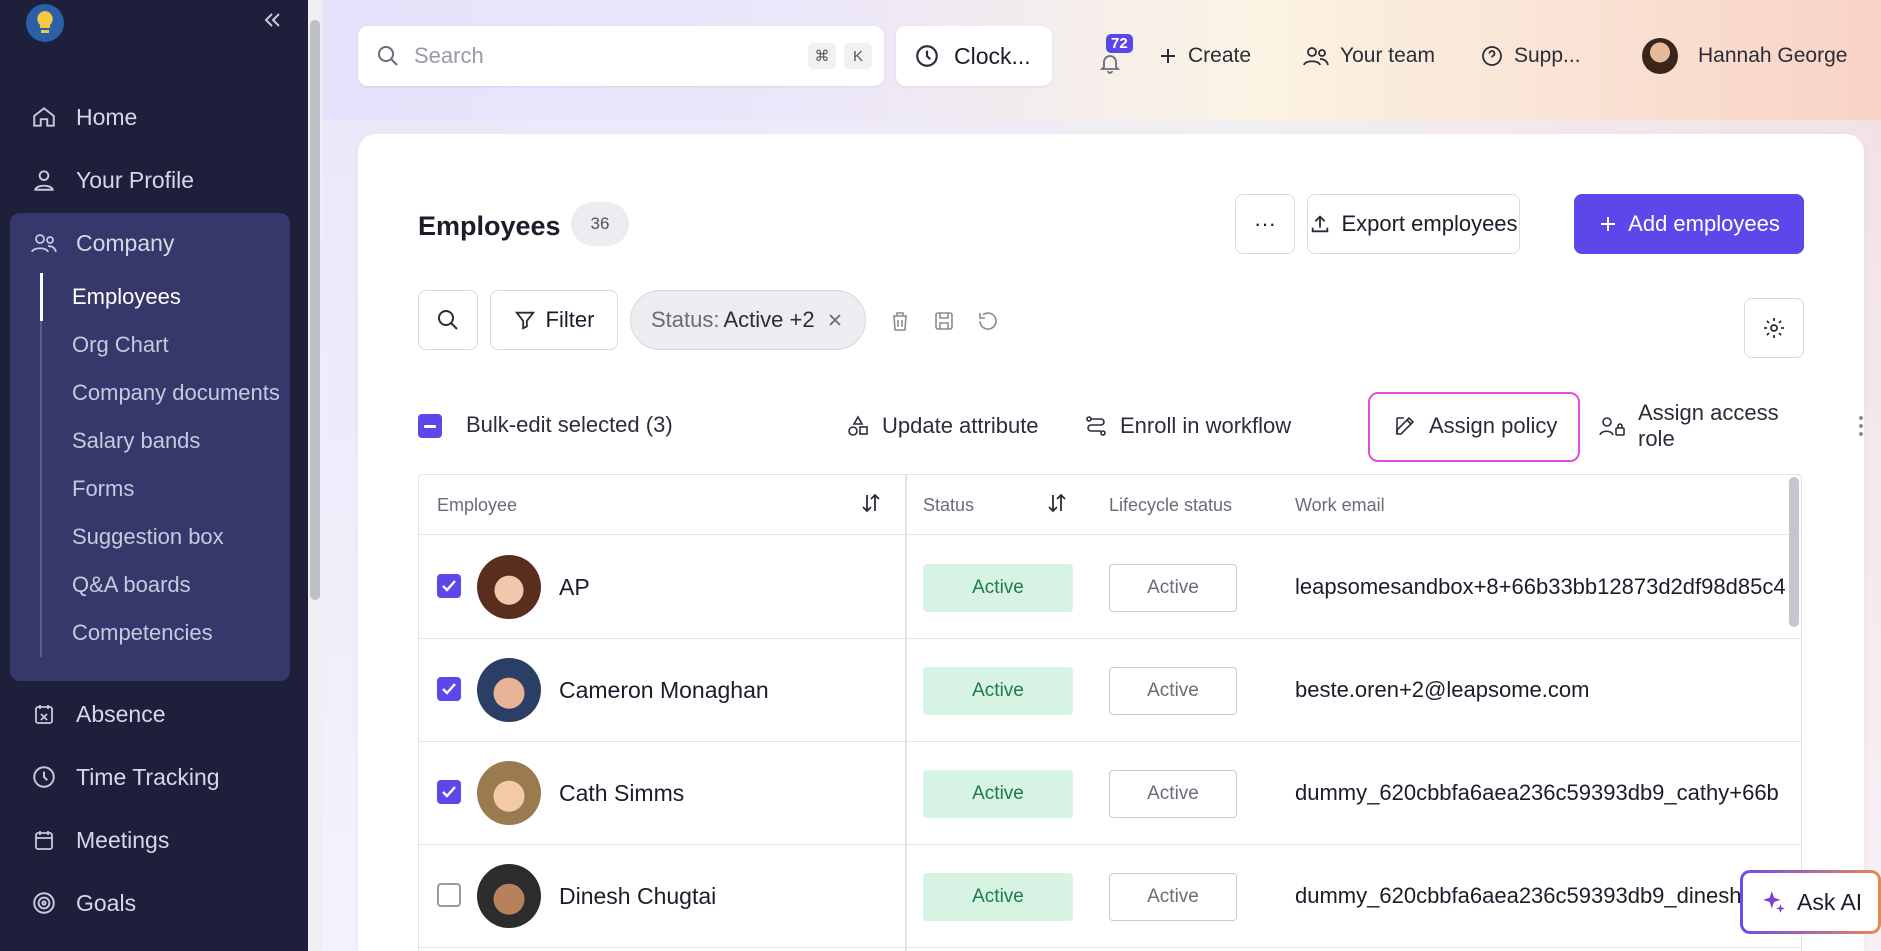 The height and width of the screenshot is (951, 1881). What do you see at coordinates (44, 903) in the screenshot?
I see `target-icon` at bounding box center [44, 903].